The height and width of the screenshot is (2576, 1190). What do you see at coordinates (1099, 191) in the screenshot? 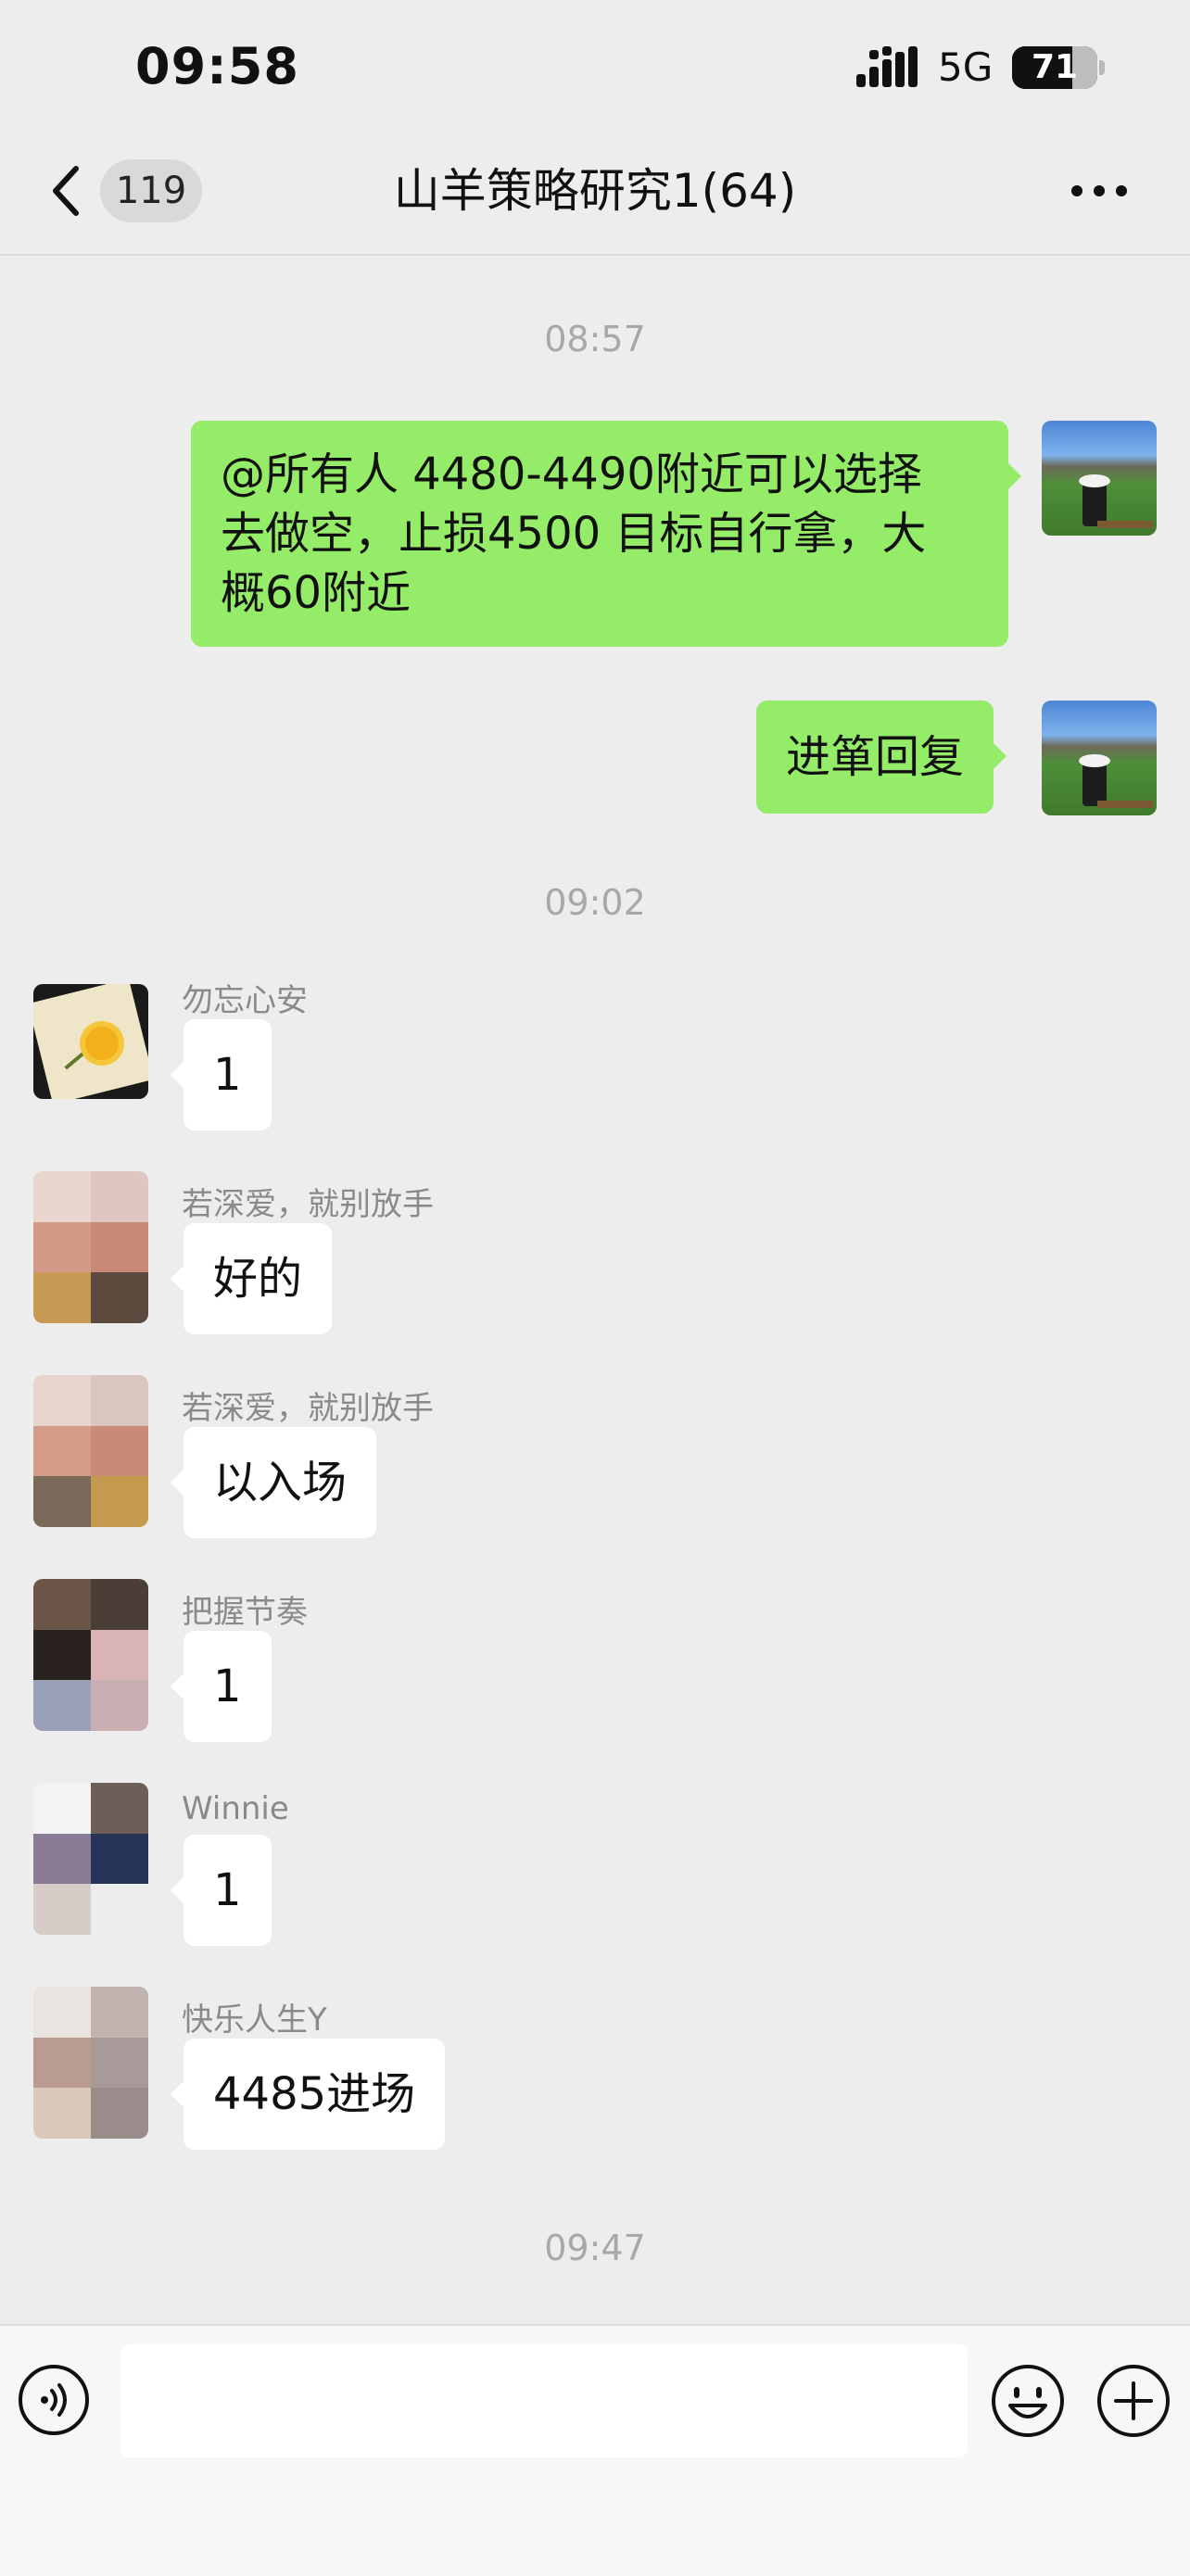
I see `more-dots-icon` at bounding box center [1099, 191].